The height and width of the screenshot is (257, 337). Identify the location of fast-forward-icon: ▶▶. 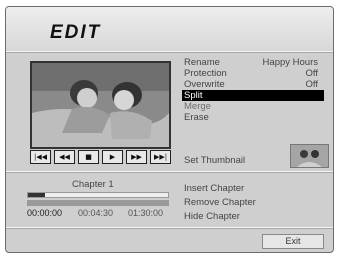
(136, 157).